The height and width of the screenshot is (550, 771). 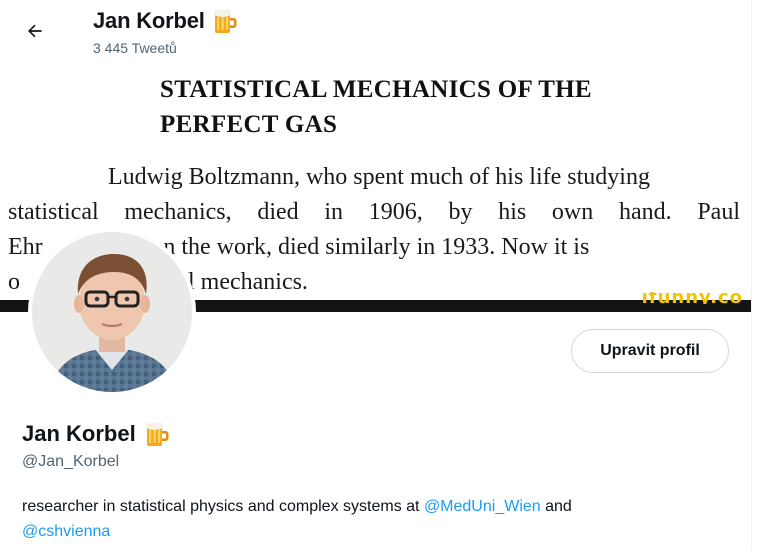 What do you see at coordinates (650, 351) in the screenshot?
I see `edit-profile-button: Upravit profil` at bounding box center [650, 351].